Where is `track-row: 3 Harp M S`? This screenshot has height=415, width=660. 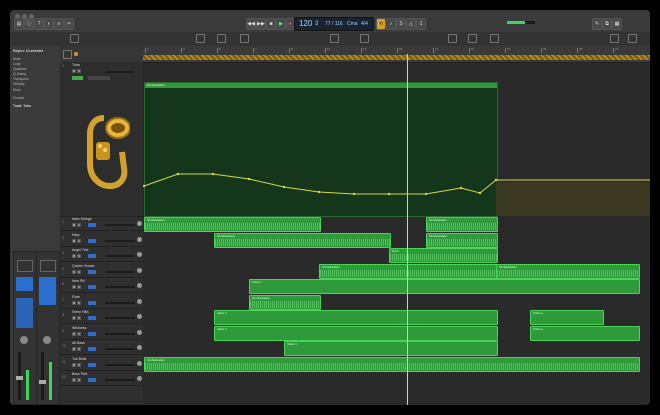
track-row: 3 Harp M S is located at coordinates (101, 239).